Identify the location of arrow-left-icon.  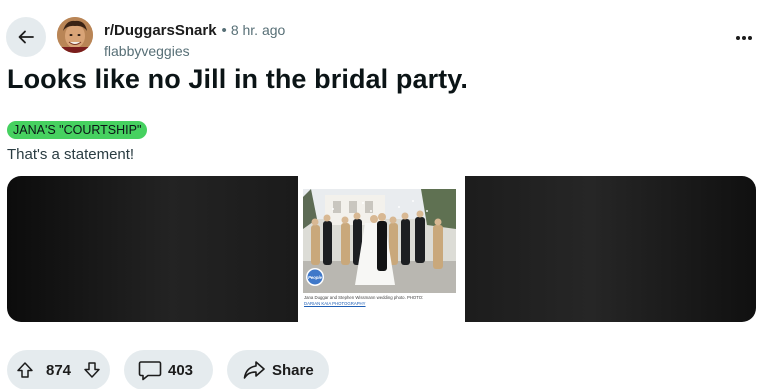
(26, 37).